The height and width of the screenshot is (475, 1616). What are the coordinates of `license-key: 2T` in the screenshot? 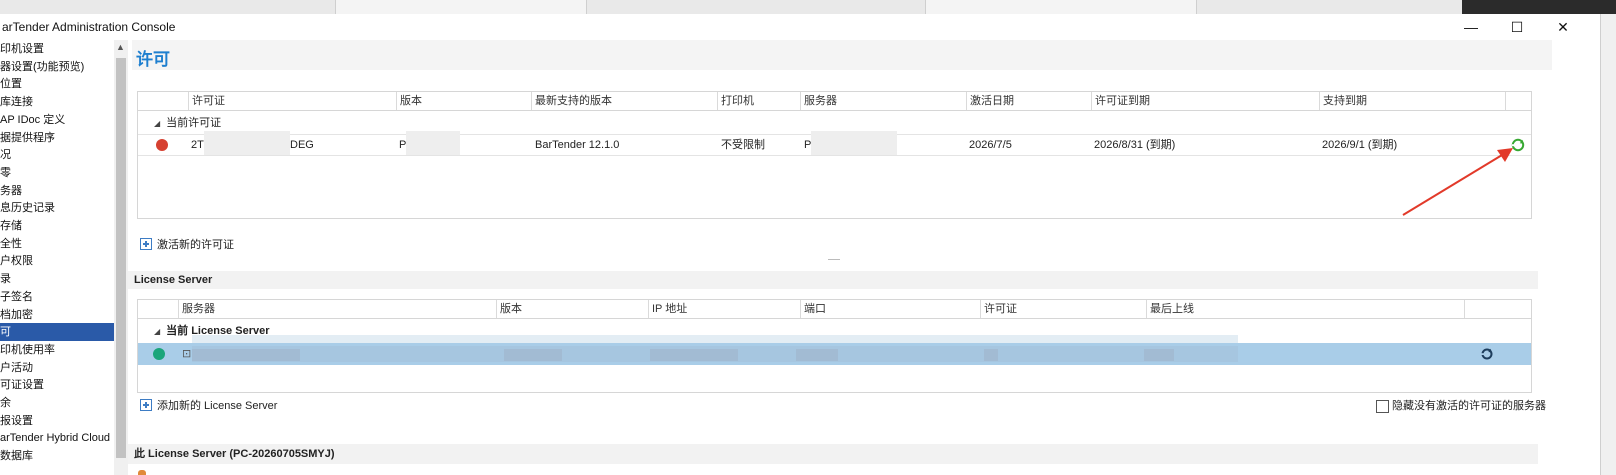 It's located at (197, 145).